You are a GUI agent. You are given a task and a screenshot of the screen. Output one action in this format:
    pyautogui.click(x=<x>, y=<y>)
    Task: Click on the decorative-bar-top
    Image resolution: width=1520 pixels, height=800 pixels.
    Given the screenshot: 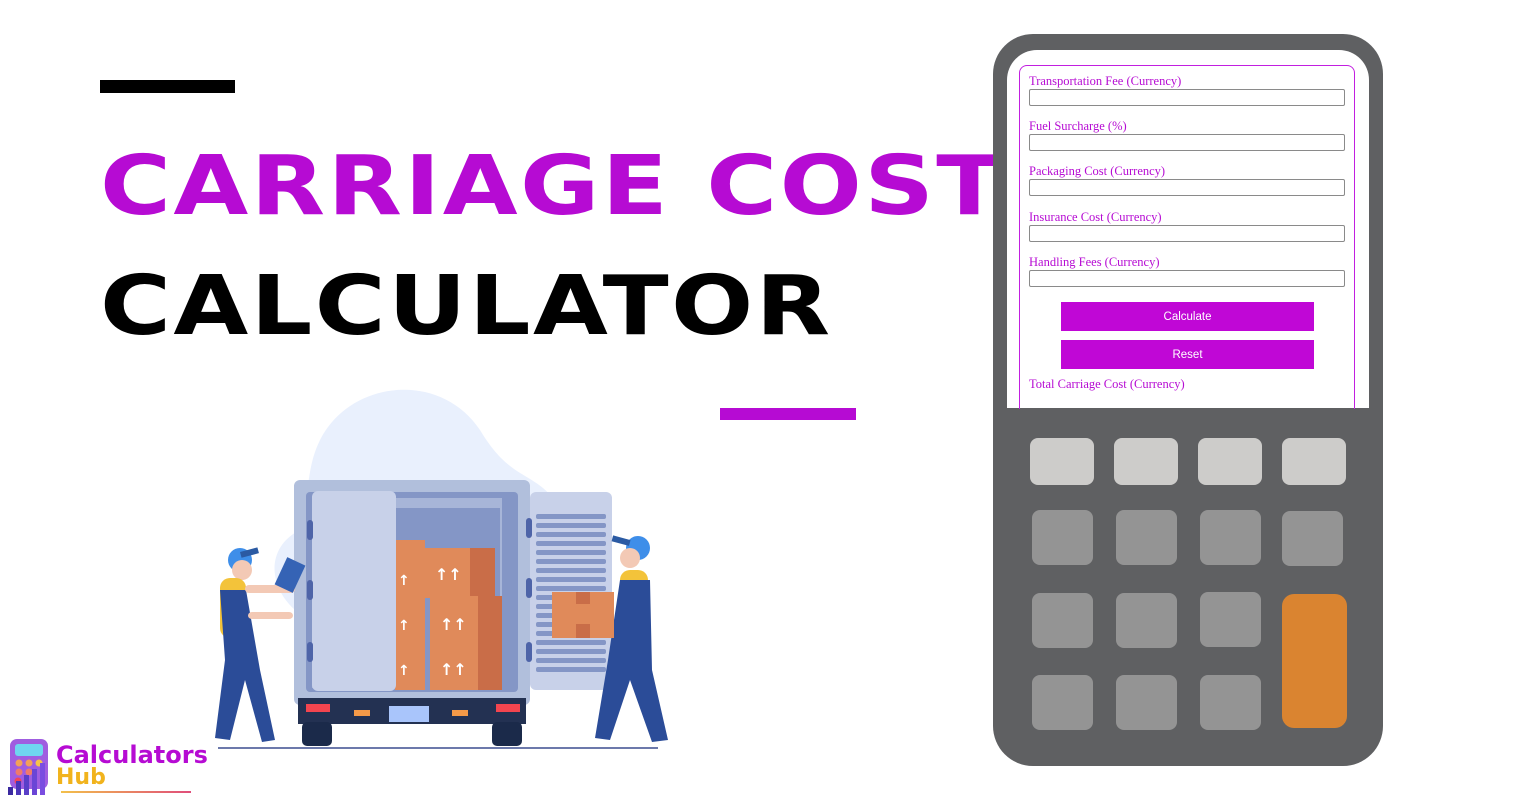 What is the action you would take?
    pyautogui.click(x=167, y=86)
    